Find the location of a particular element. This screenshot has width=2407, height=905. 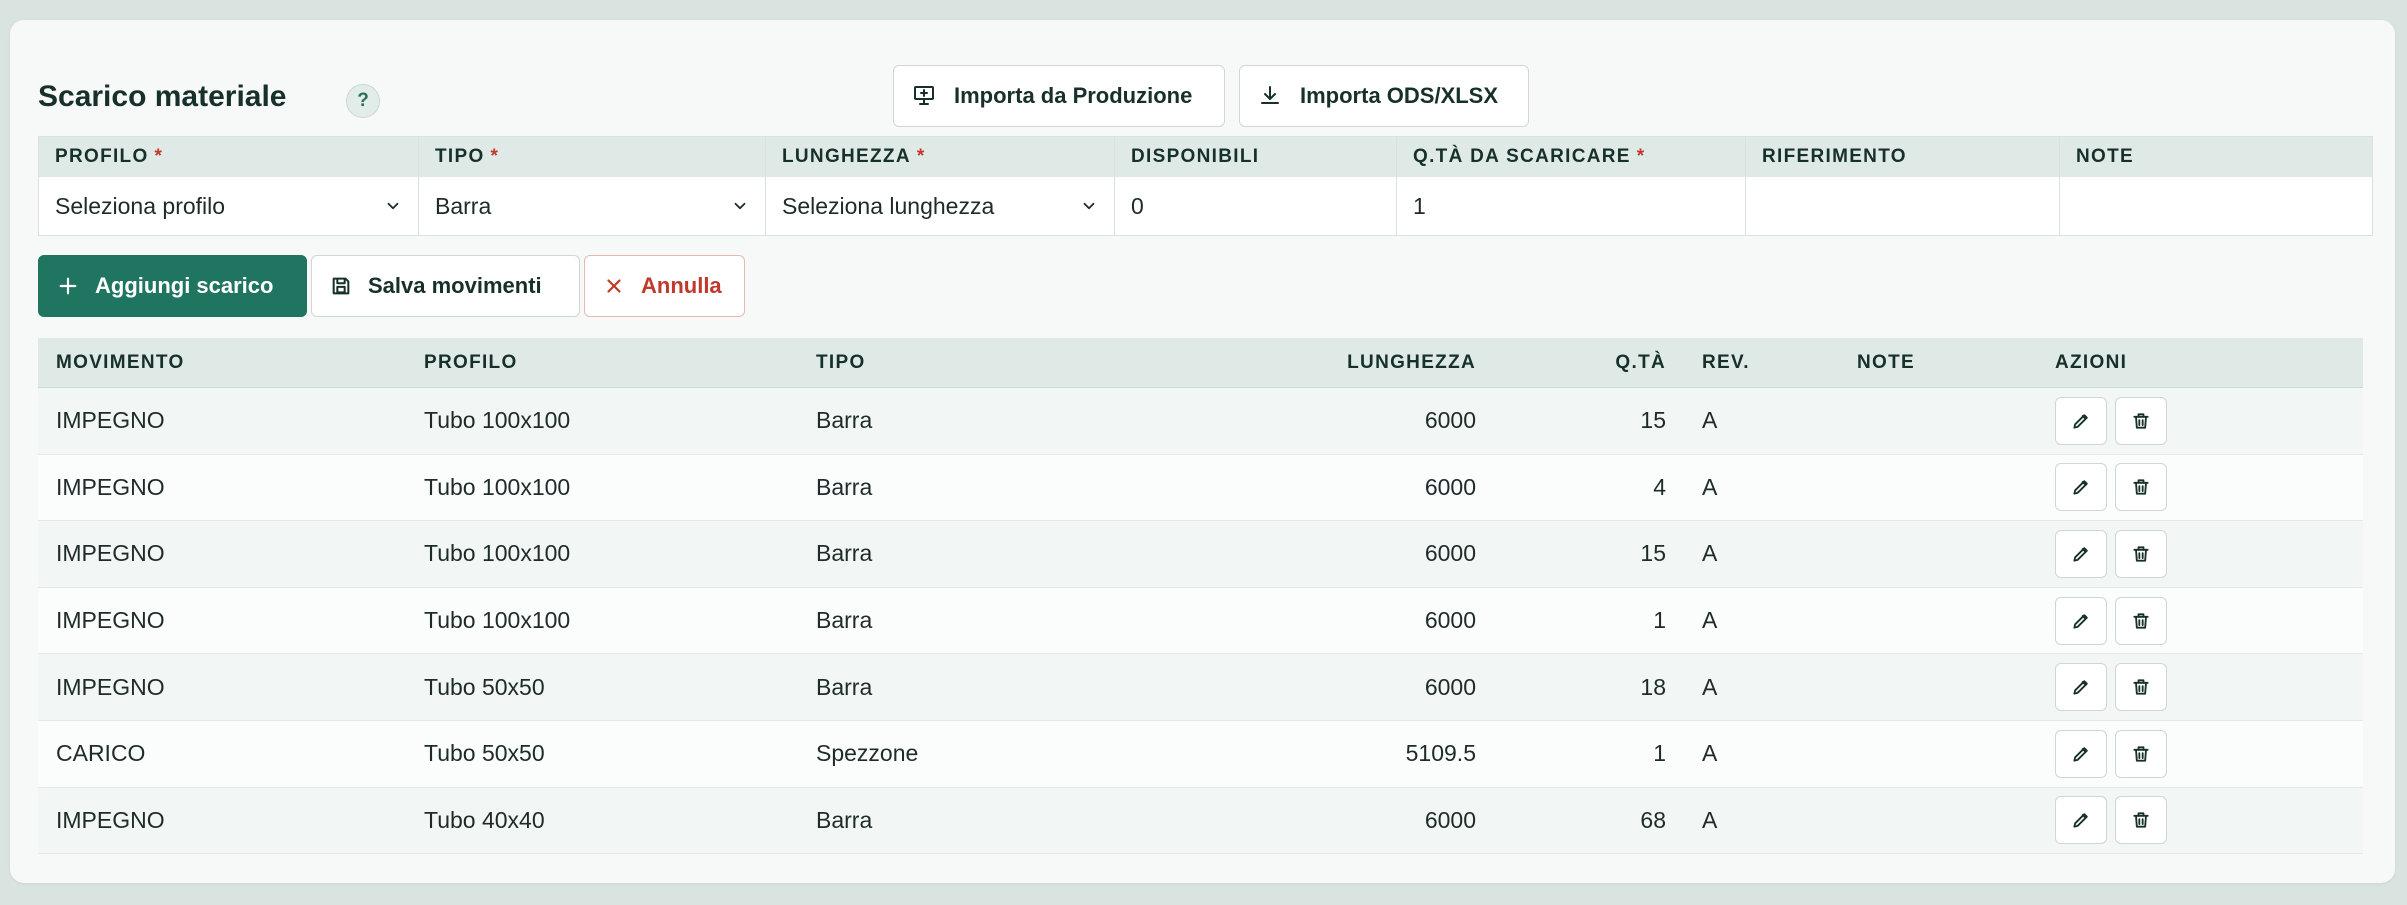

col-header: Q.TÀ is located at coordinates (1571, 363).